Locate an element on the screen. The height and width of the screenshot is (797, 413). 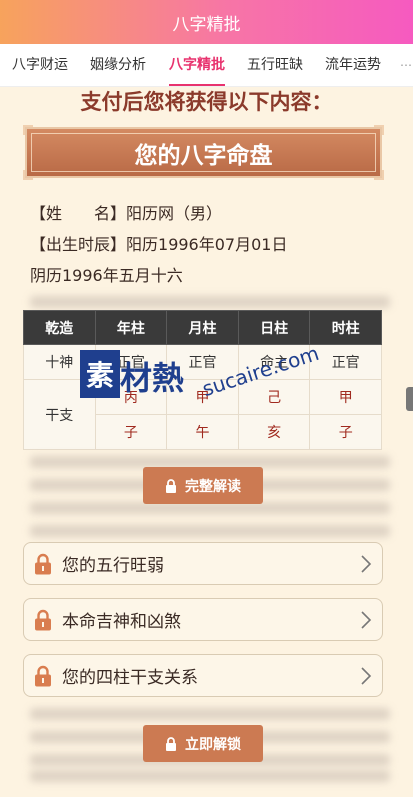
page-title: 八字精批 is located at coordinates (206, 24).